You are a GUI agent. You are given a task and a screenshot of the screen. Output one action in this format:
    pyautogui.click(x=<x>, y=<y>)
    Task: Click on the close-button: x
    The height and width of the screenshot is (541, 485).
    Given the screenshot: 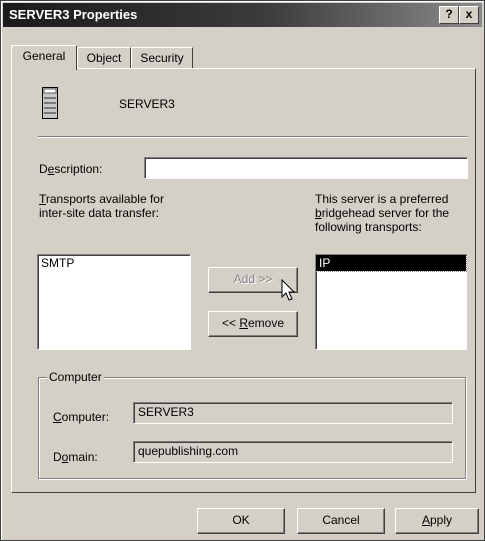 What is the action you would take?
    pyautogui.click(x=469, y=15)
    